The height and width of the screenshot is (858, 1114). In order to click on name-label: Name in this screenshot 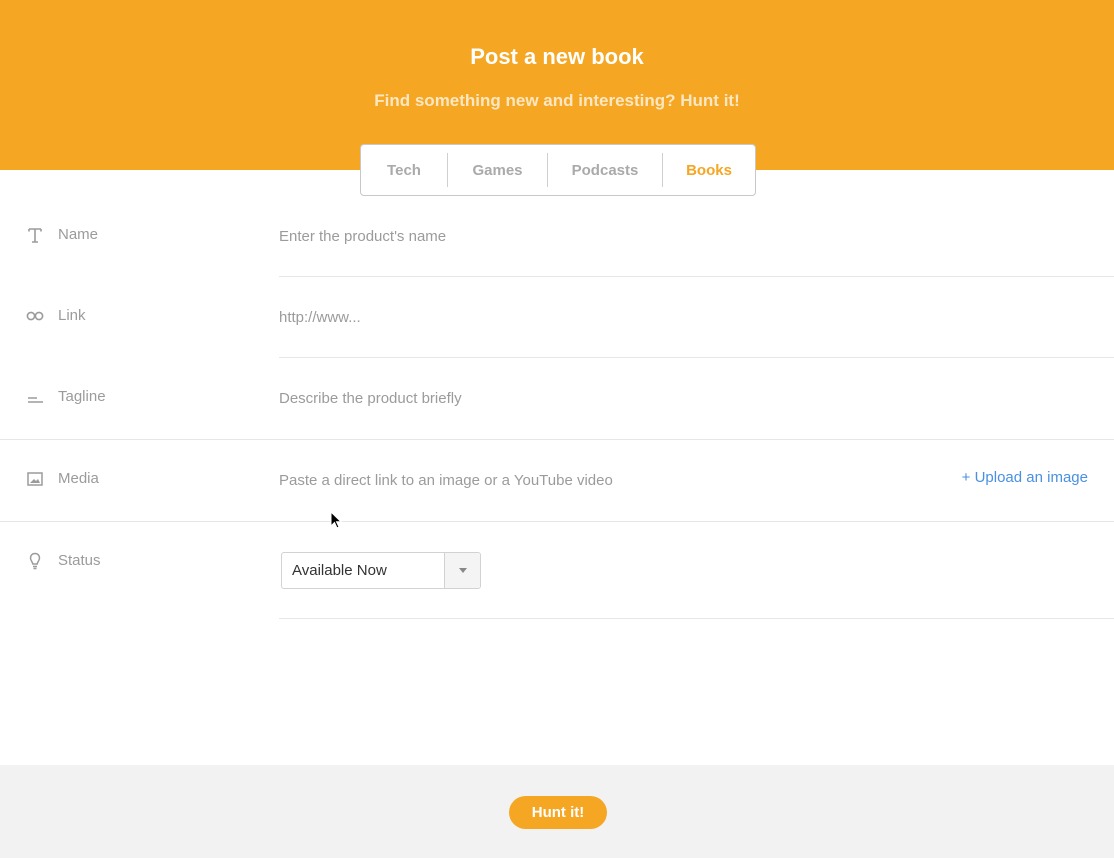, I will do `click(78, 234)`.